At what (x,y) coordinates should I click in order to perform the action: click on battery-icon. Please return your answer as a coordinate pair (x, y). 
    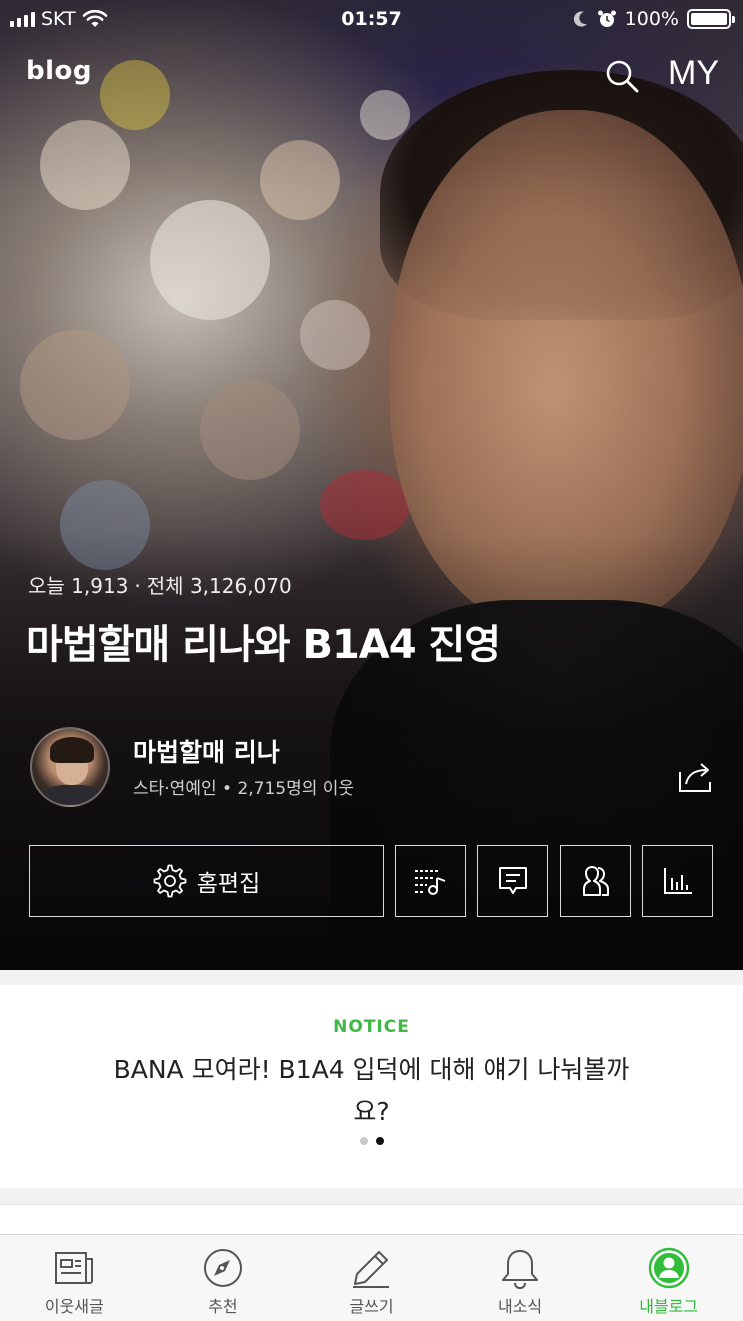
    Looking at the image, I should click on (711, 19).